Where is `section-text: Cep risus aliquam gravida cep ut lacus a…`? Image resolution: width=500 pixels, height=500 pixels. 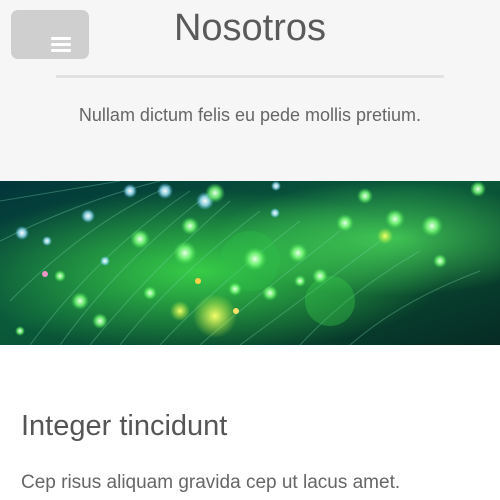
section-text: Cep risus aliquam gravida cep ut lacus a… is located at coordinates (211, 482).